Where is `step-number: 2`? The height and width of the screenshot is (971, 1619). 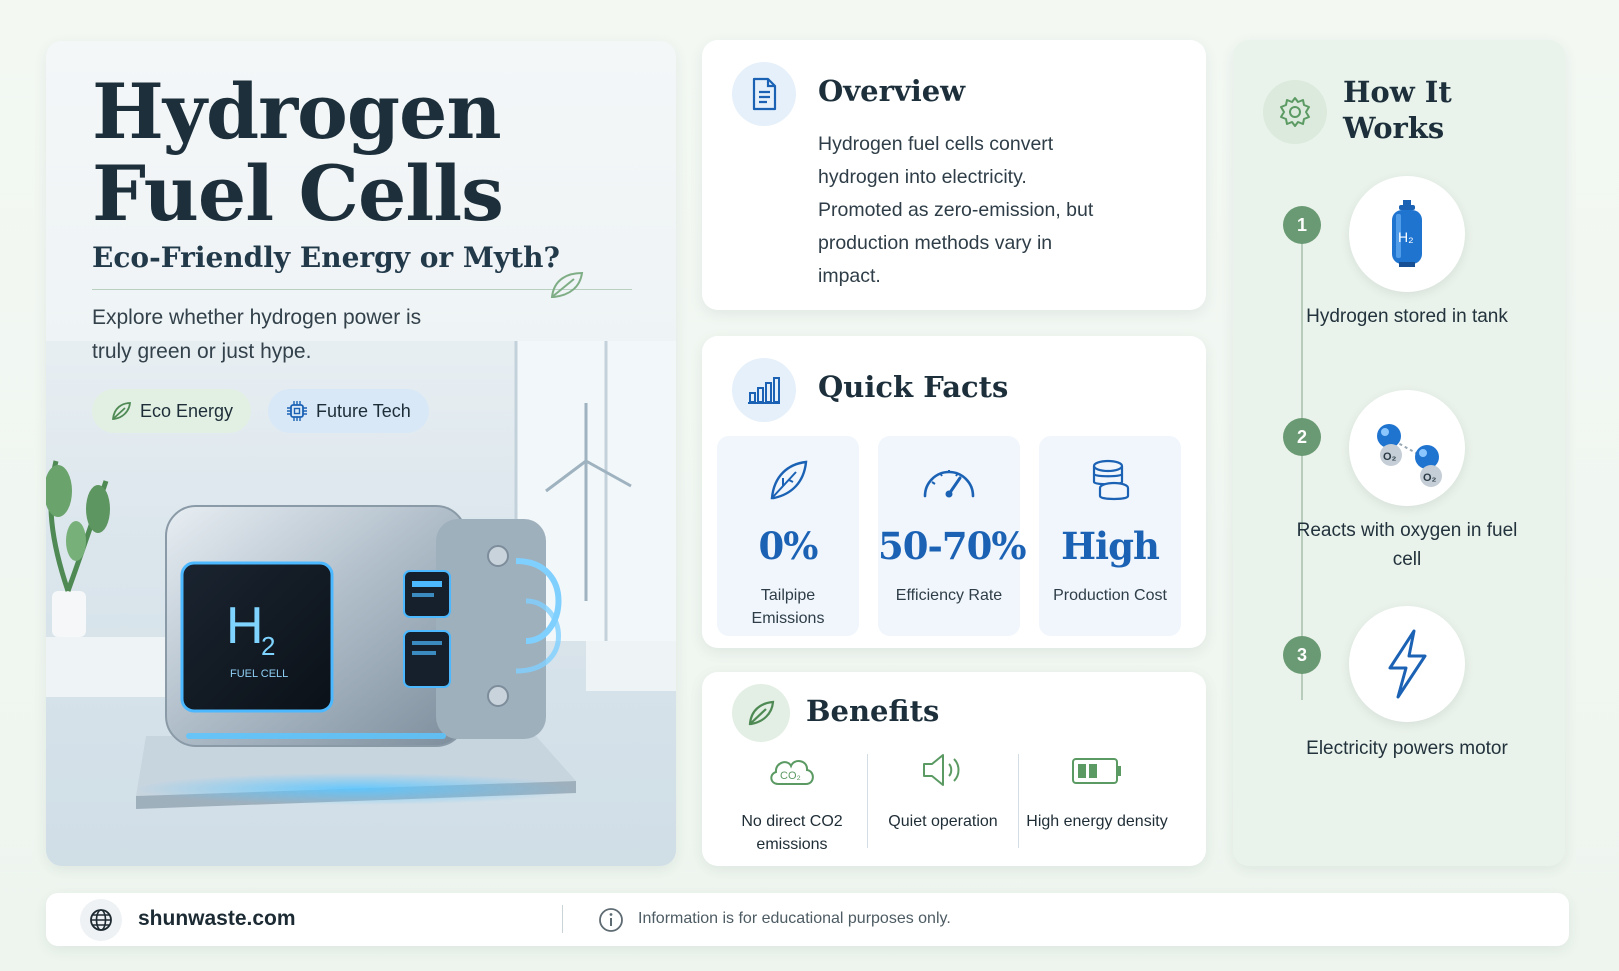 step-number: 2 is located at coordinates (1302, 437).